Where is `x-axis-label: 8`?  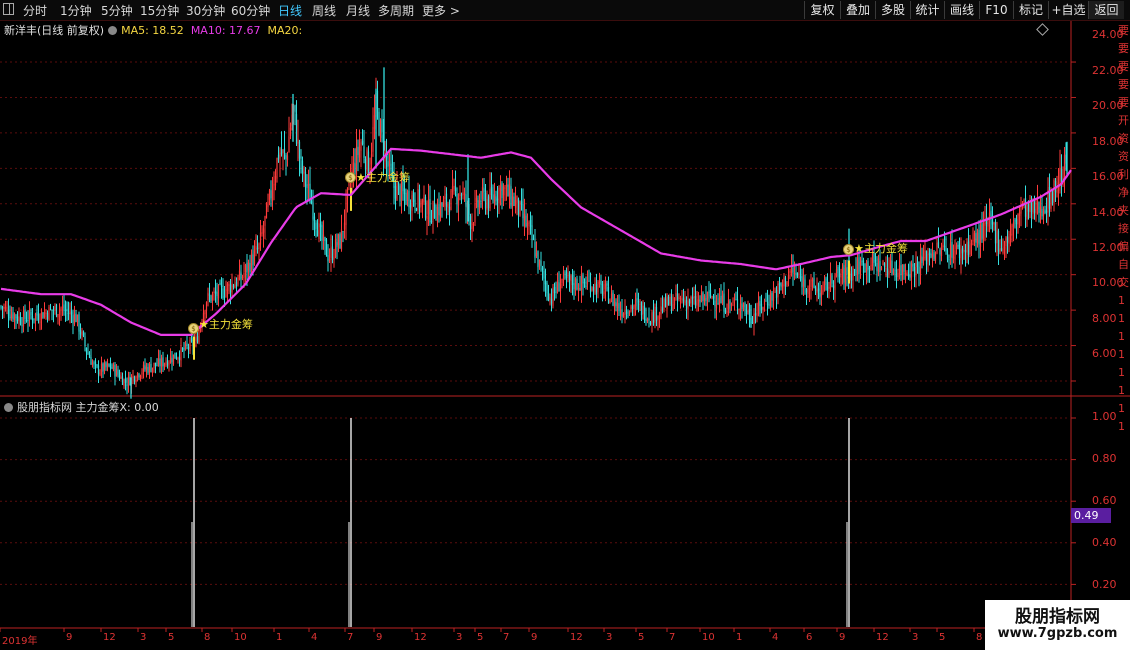
x-axis-label: 8 is located at coordinates (207, 637).